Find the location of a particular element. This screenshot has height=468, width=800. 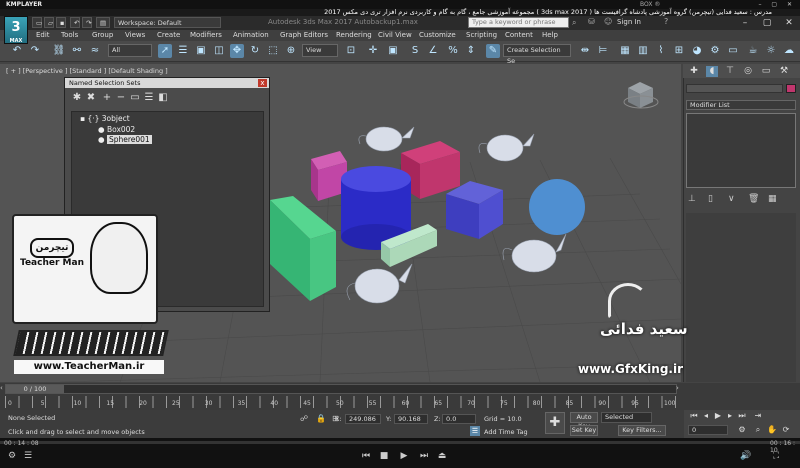

player-previous-icon: ⏮ is located at coordinates (366, 456).